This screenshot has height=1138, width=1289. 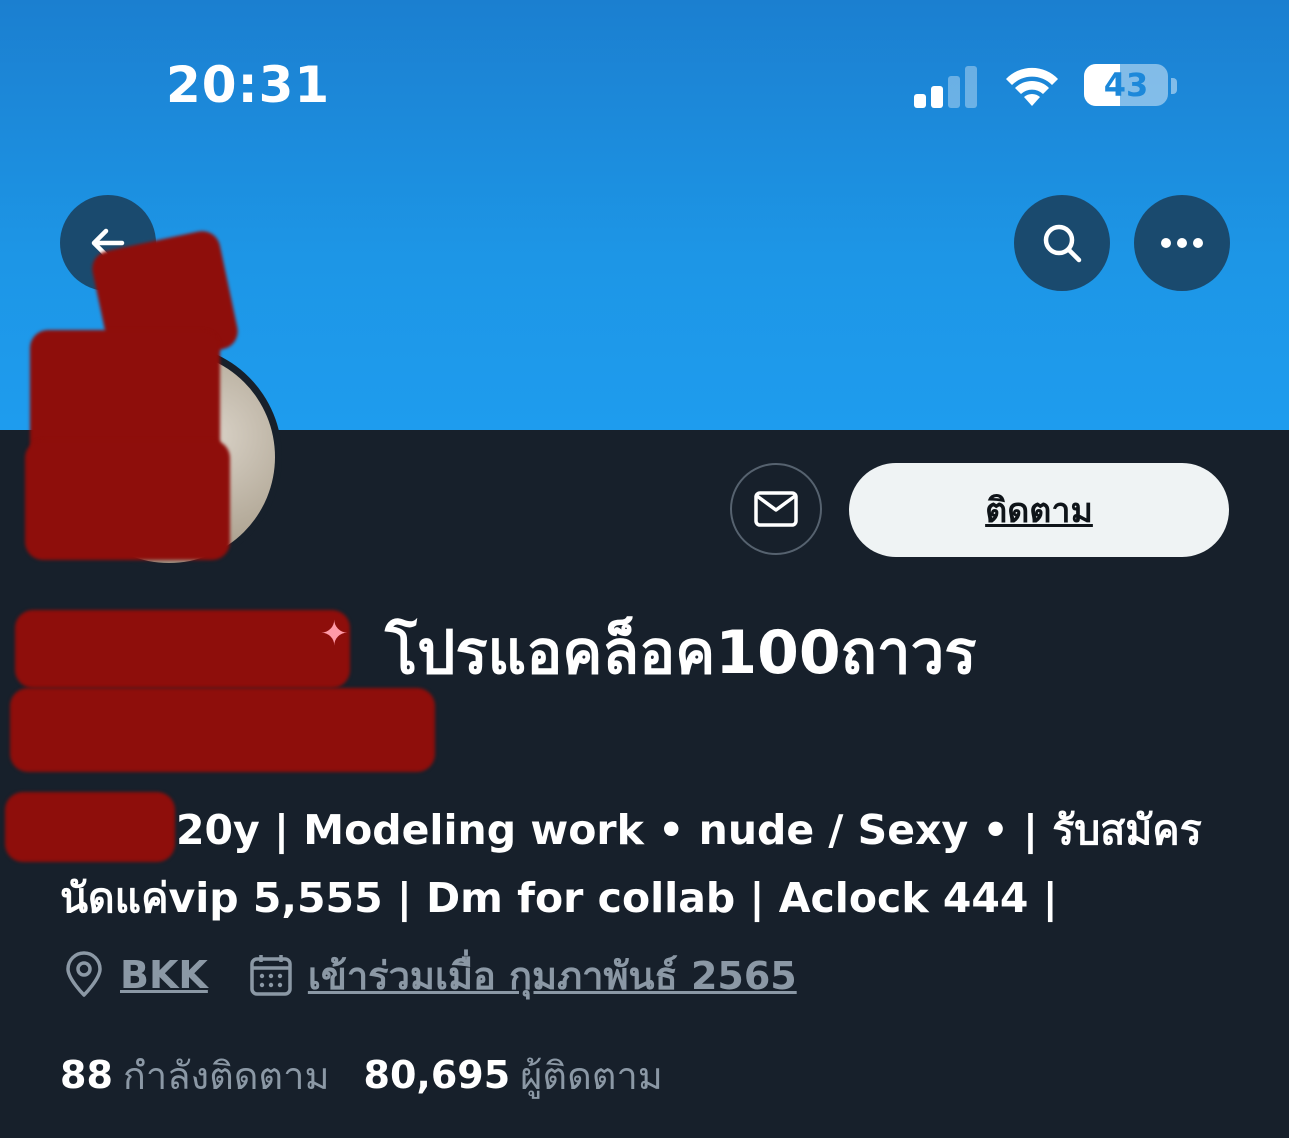 I want to click on location-link: BKK, so click(x=164, y=975).